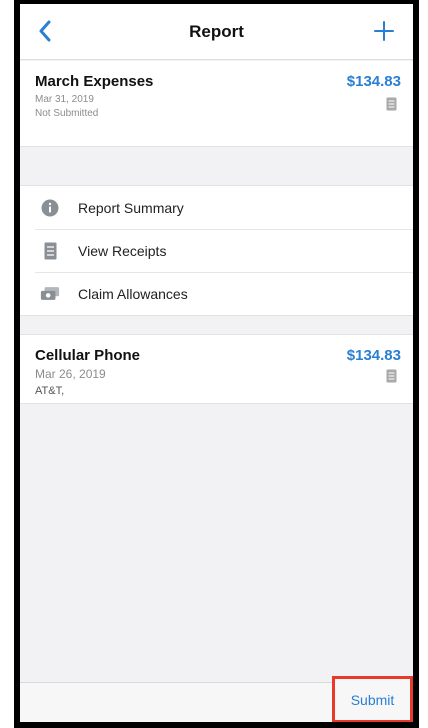 The image size is (428, 728). I want to click on menu-item-label: View Receipts, so click(122, 250).